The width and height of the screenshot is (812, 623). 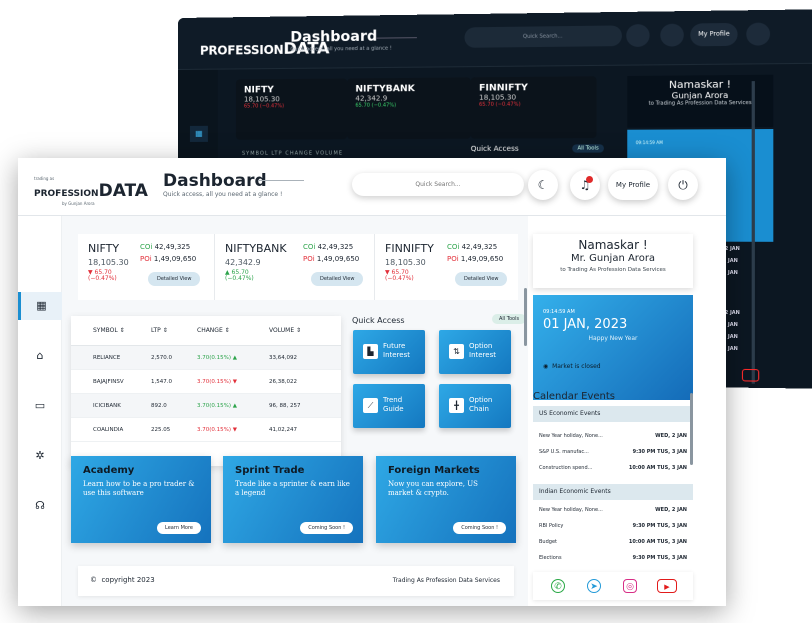 I want to click on notifications-button: ♫, so click(x=585, y=185).